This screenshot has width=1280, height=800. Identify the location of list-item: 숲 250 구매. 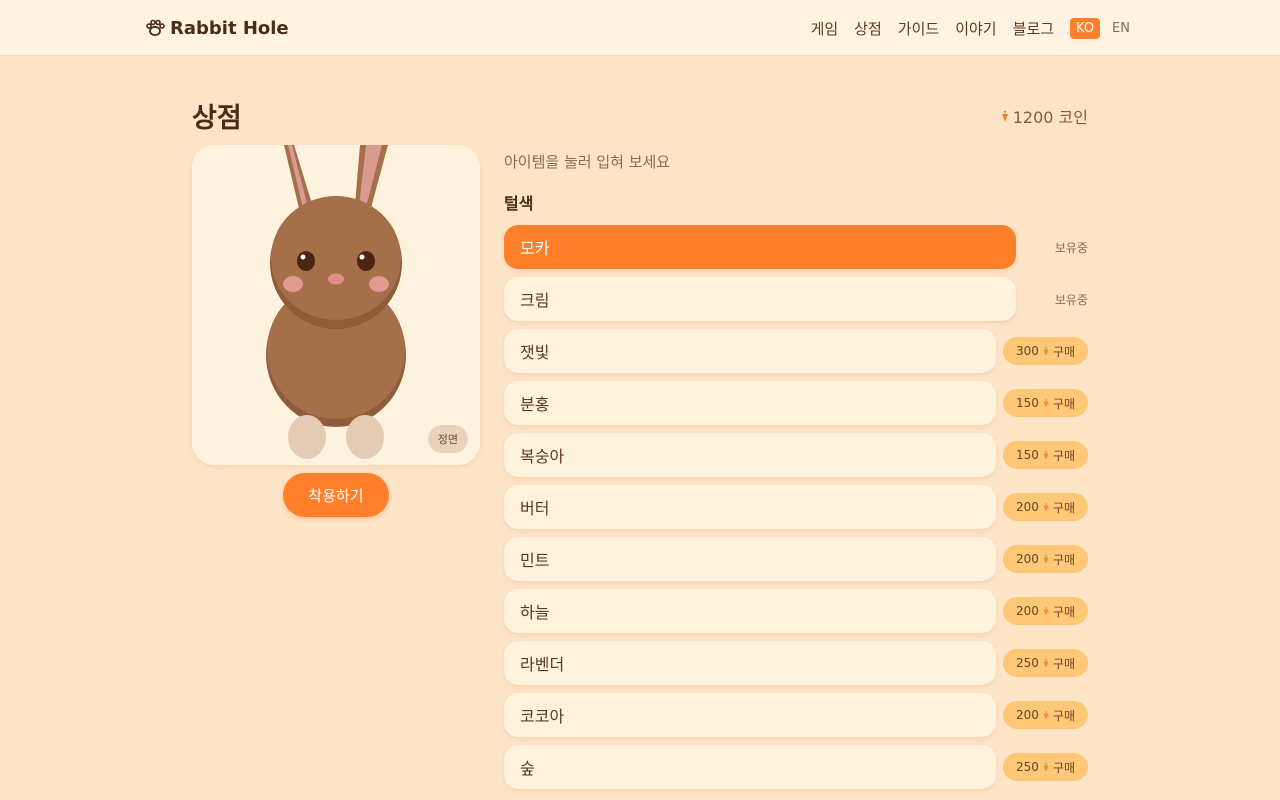
(796, 767).